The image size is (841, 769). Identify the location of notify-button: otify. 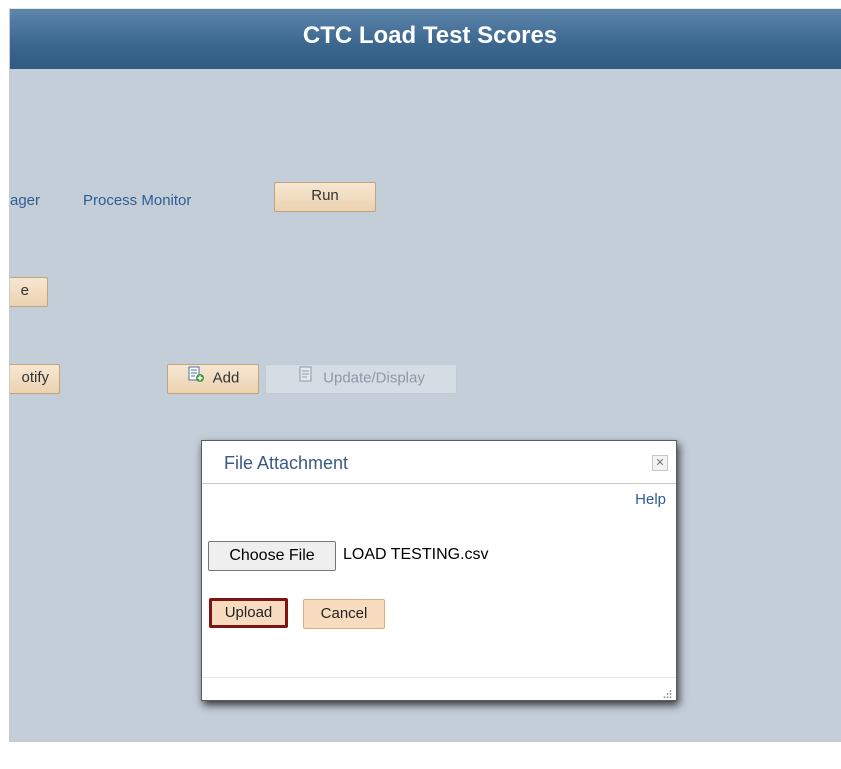
(35, 379).